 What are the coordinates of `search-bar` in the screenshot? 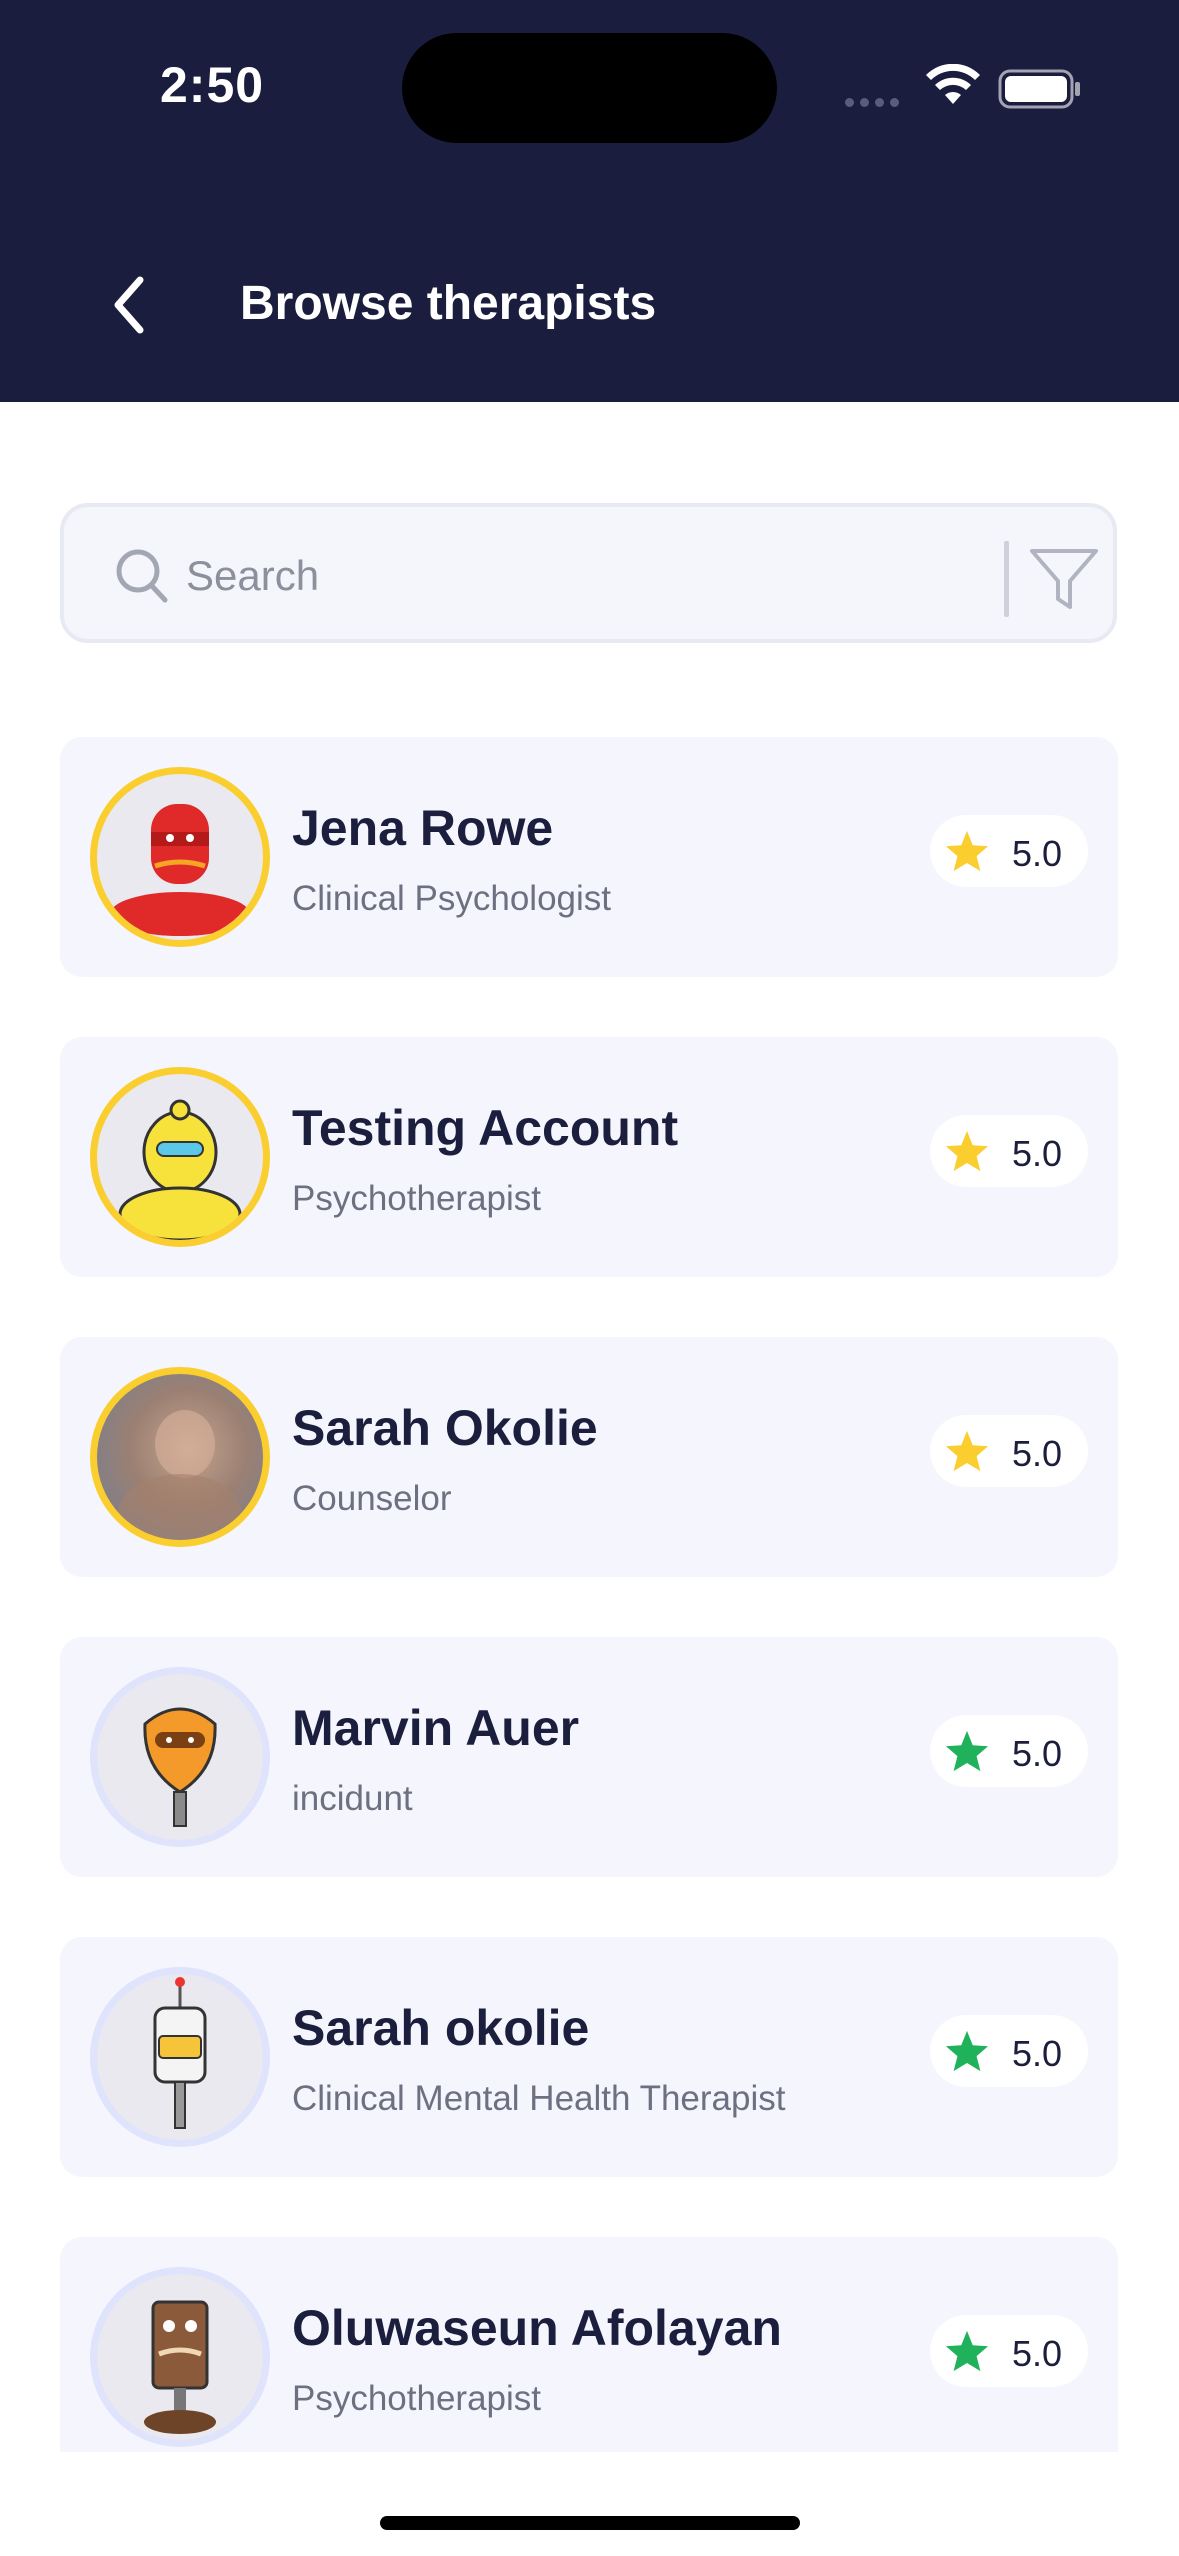 It's located at (588, 573).